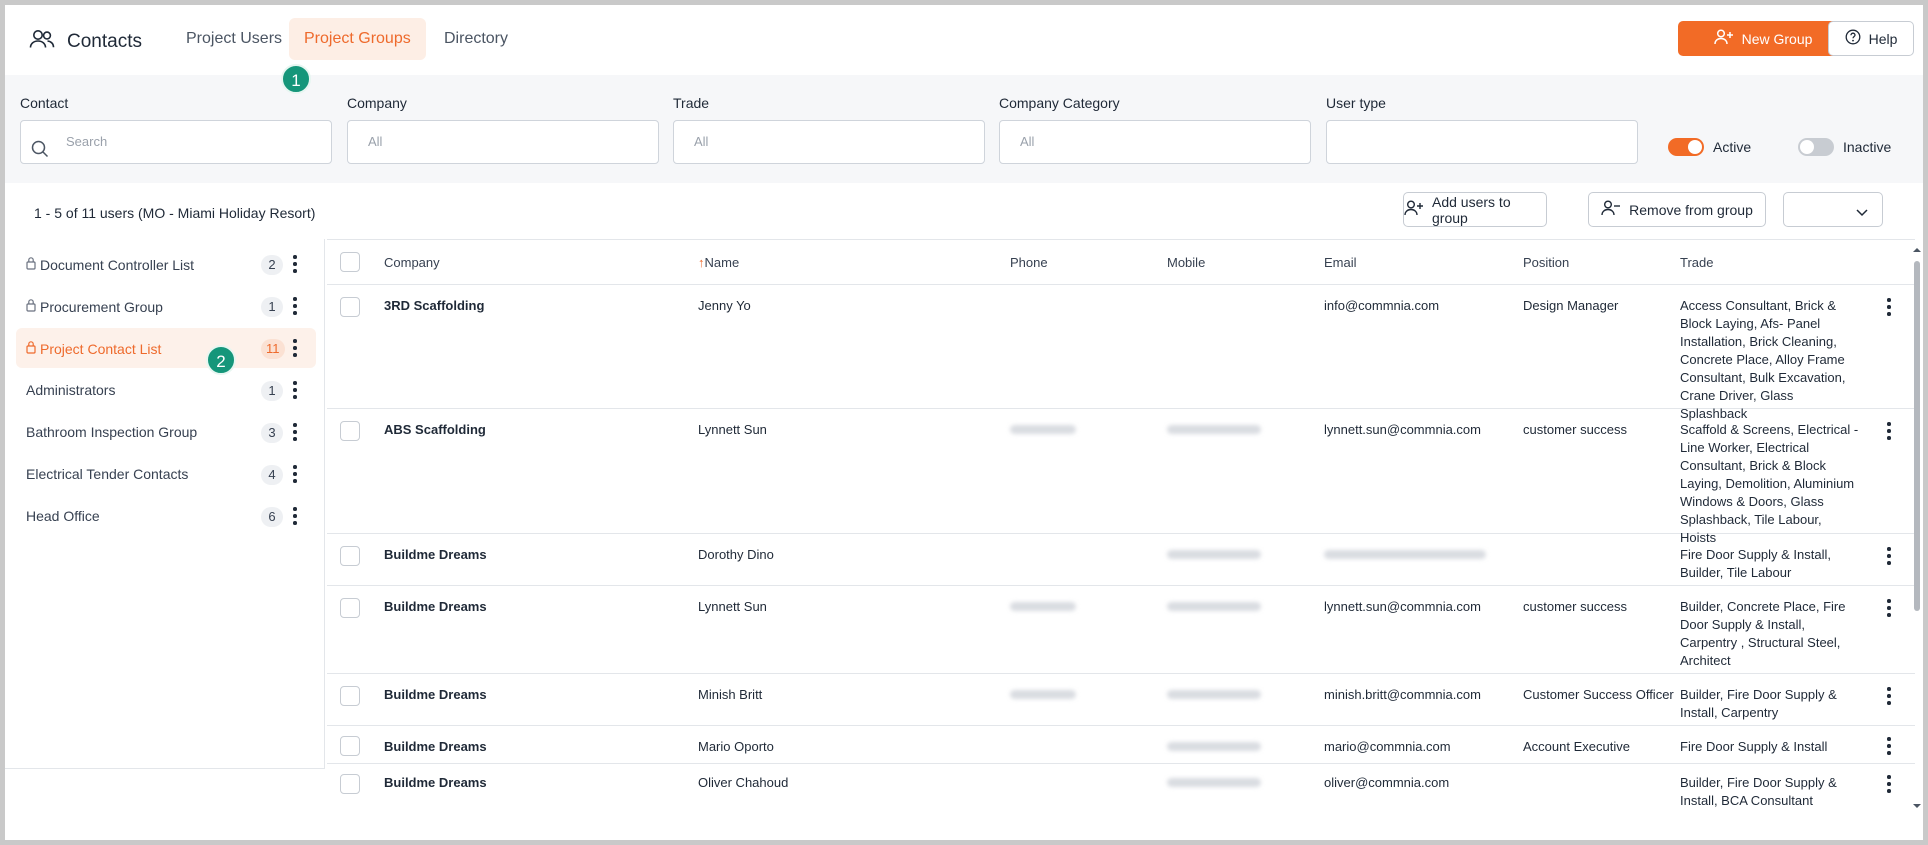 The width and height of the screenshot is (1928, 845). What do you see at coordinates (743, 782) in the screenshot?
I see `name-cell: Oliver Chahoud` at bounding box center [743, 782].